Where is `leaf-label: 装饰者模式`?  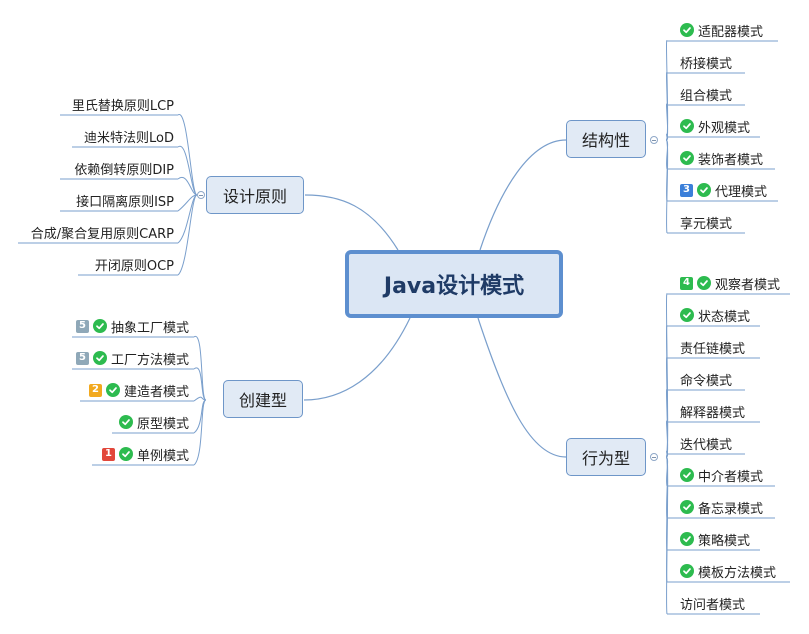
leaf-label: 装饰者模式 is located at coordinates (731, 160).